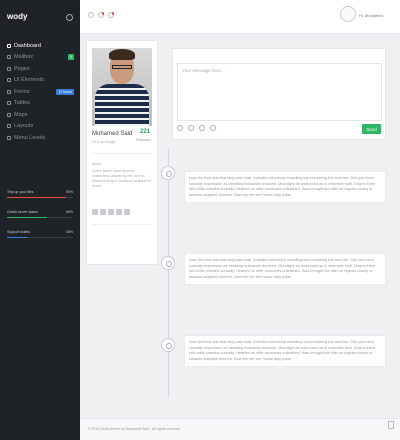 The width and height of the screenshot is (400, 440). I want to click on sidebar-item-ui-elements: UI Elements, so click(40, 81).